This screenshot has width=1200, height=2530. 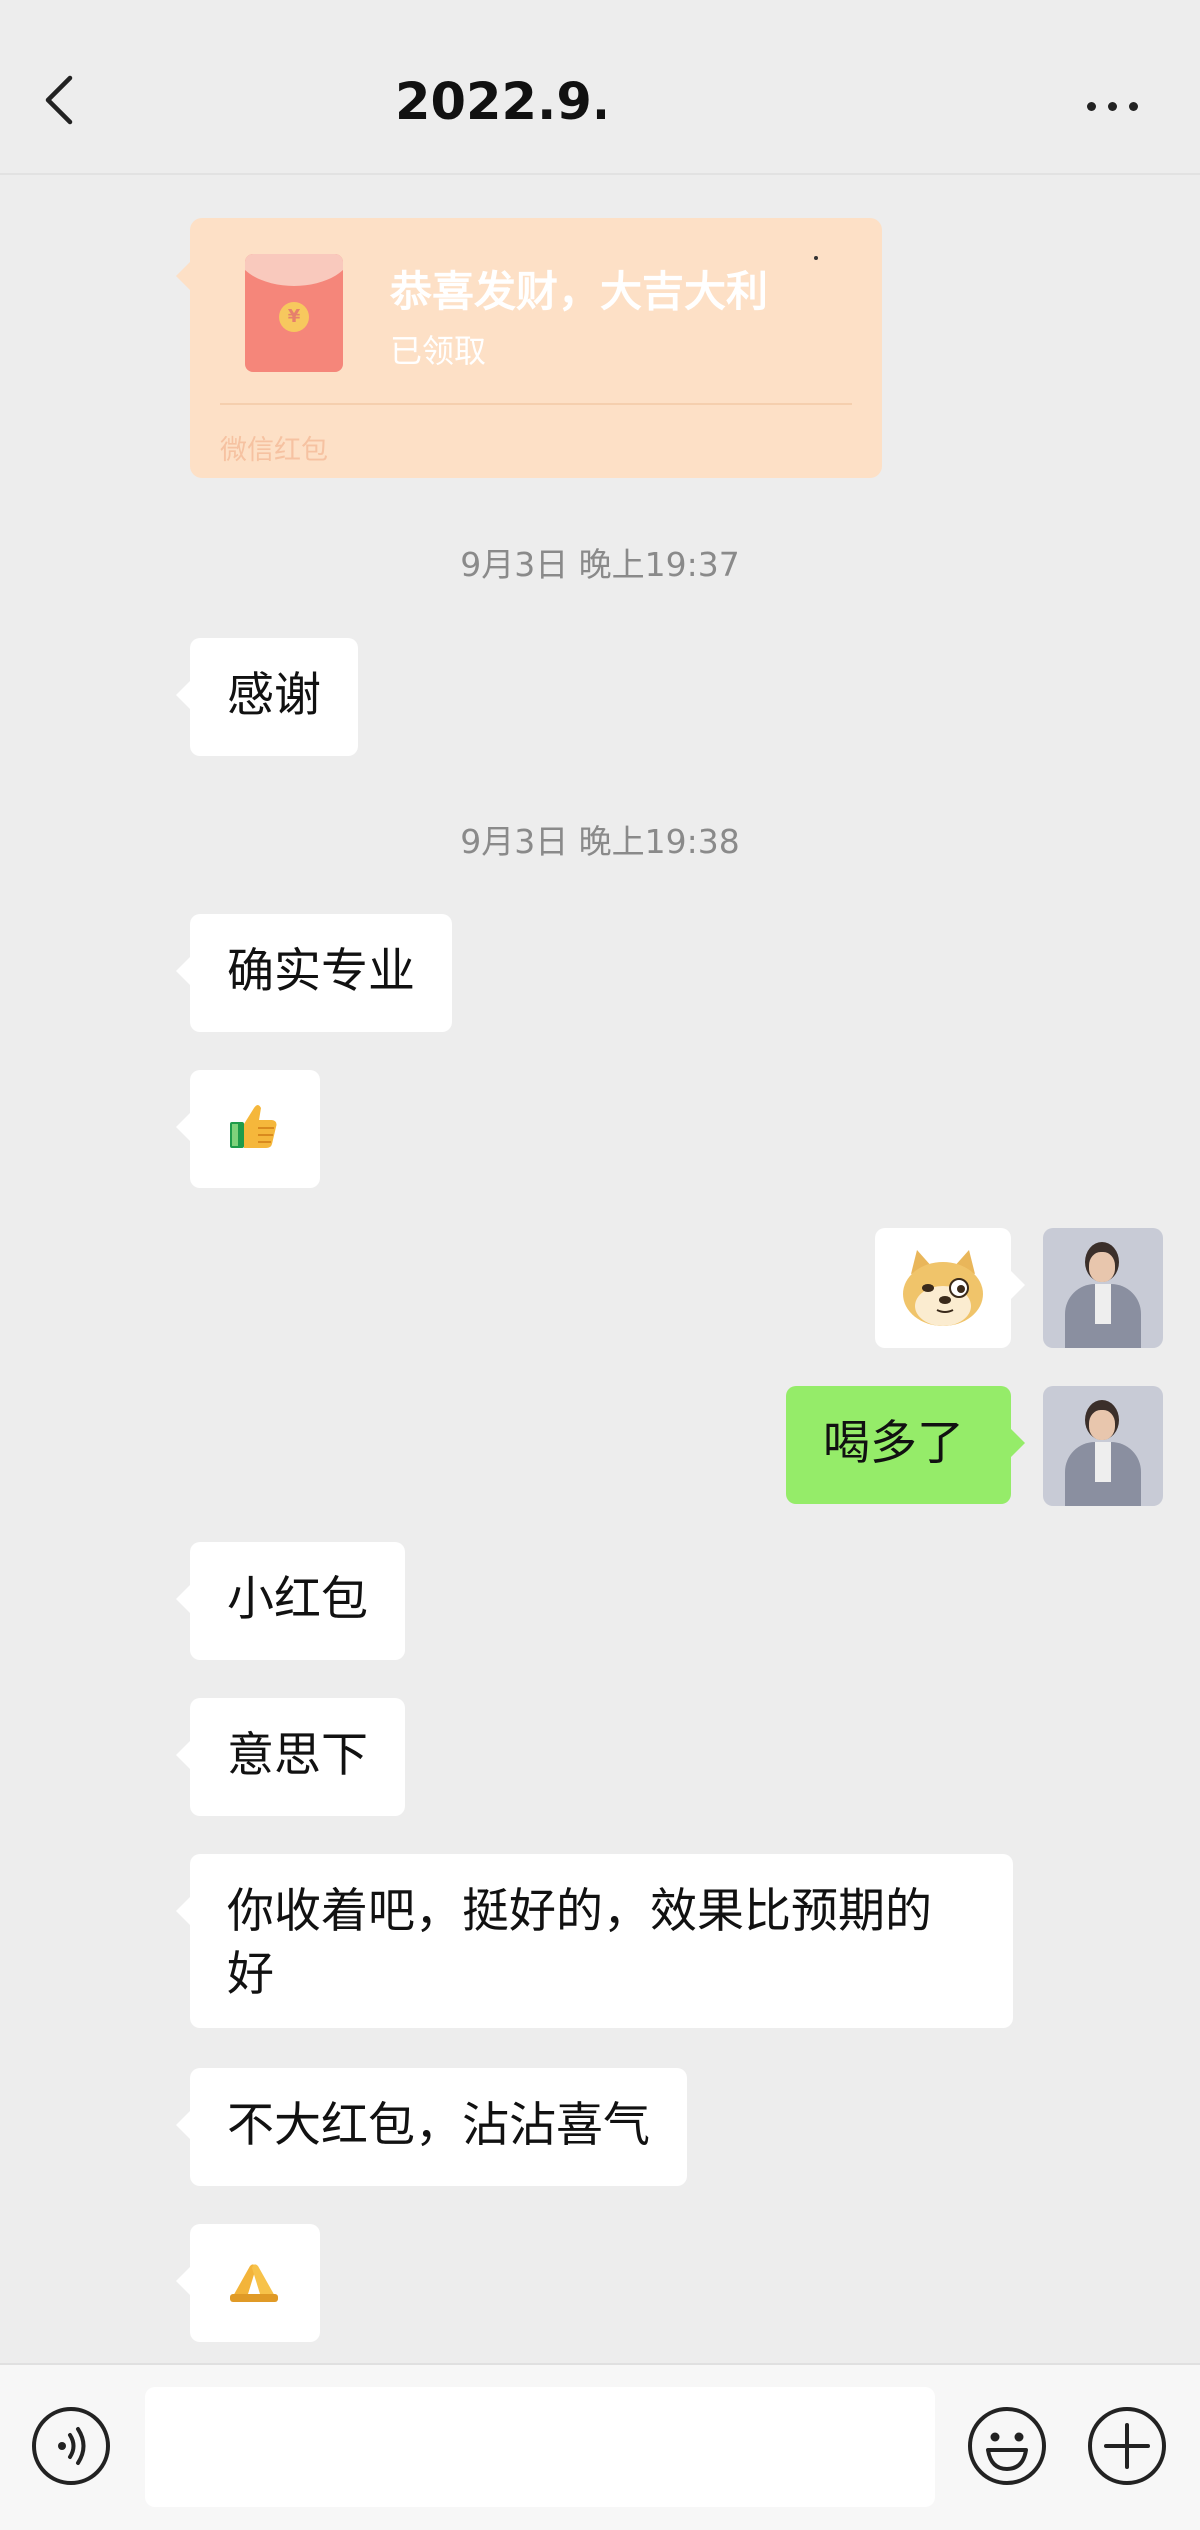 I want to click on red-packet-tail, so click(x=183, y=276).